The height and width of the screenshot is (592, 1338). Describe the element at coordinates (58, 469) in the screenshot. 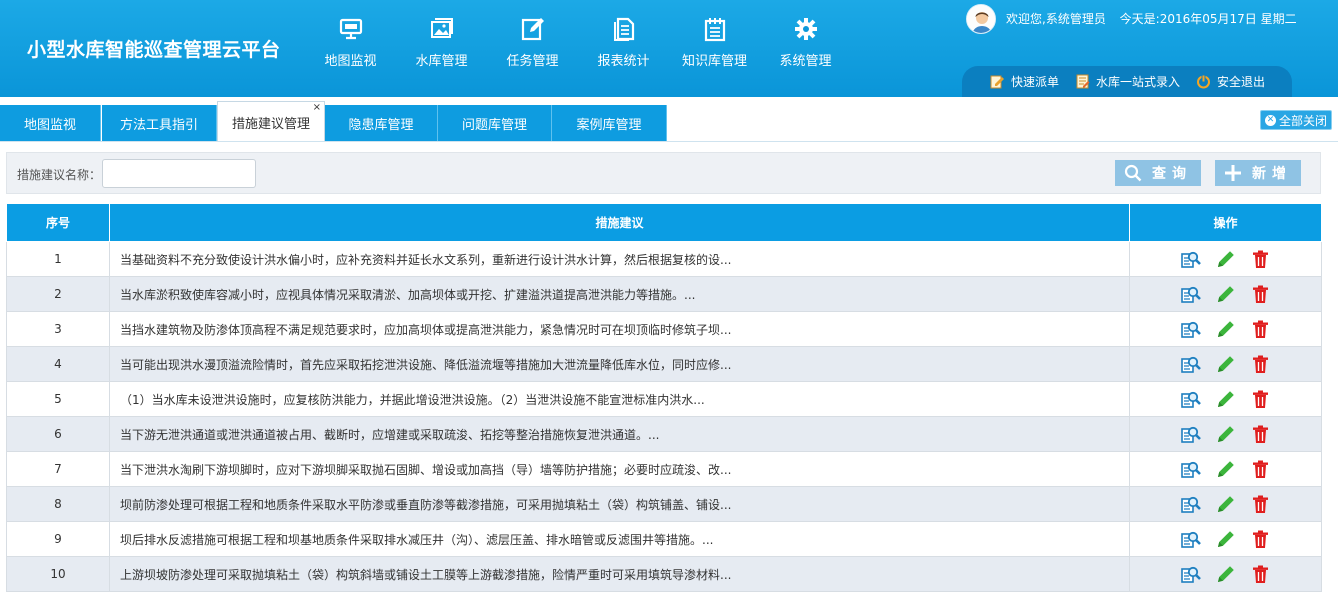

I see `row-index: 7` at that location.